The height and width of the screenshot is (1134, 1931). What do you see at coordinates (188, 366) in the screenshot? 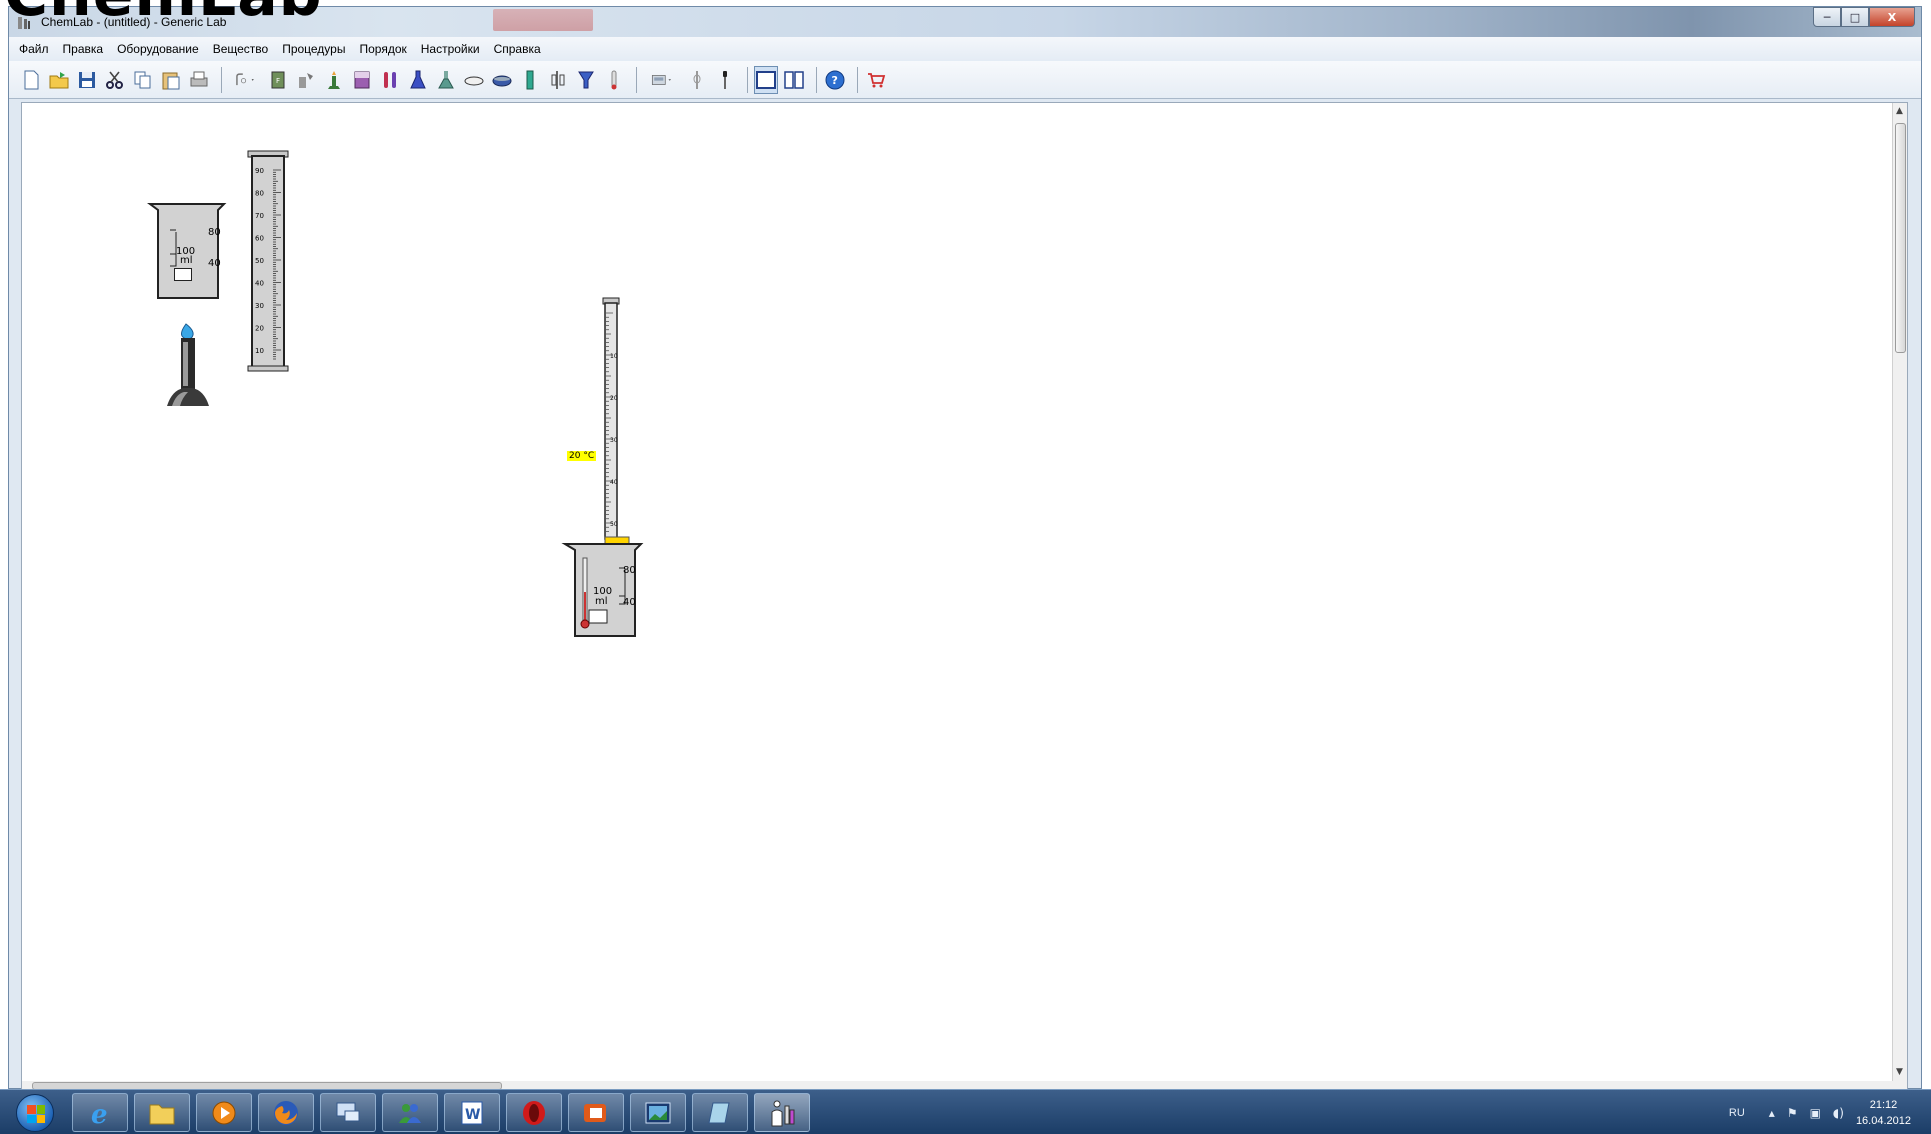
I see `bunsen-burner` at bounding box center [188, 366].